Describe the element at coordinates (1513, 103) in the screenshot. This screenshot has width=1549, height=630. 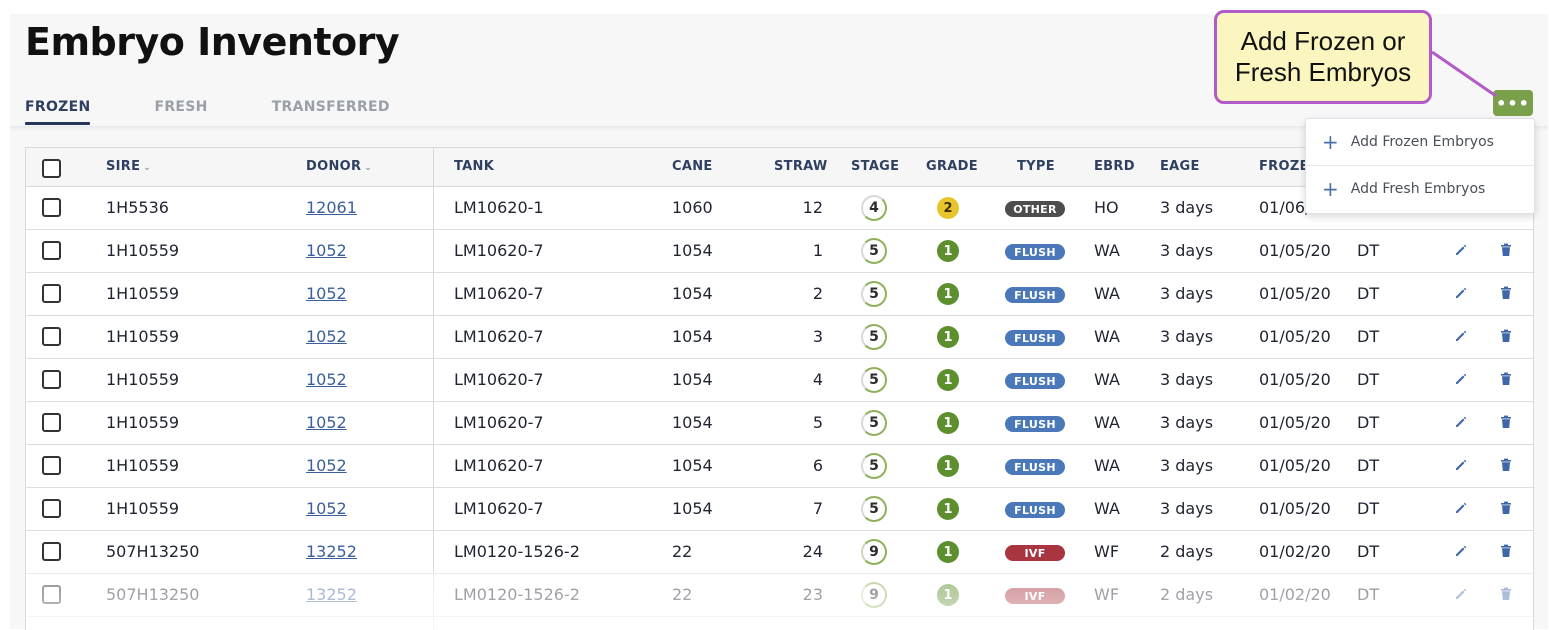
I see `more-options-button: •••` at that location.